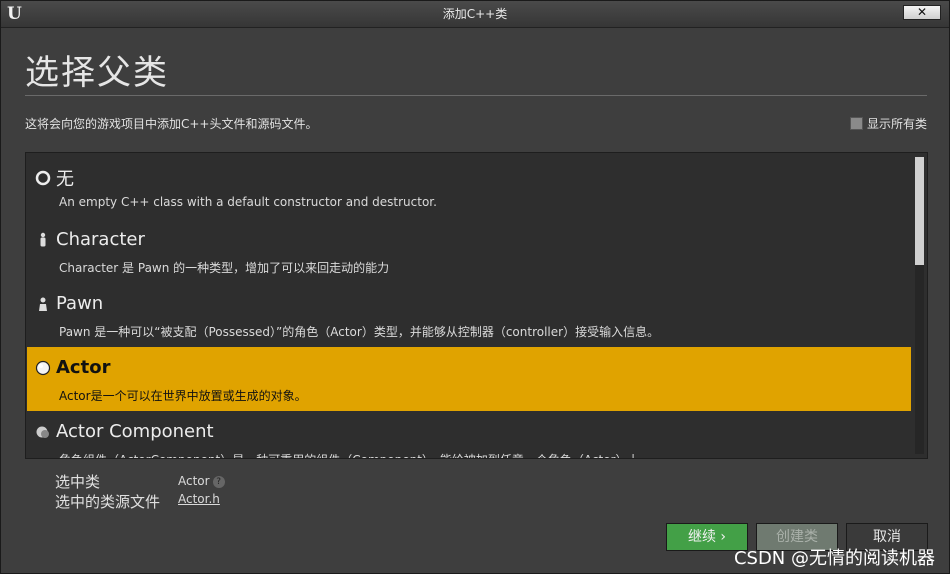 Image resolution: width=950 pixels, height=574 pixels. Describe the element at coordinates (78, 482) in the screenshot. I see `selected-class-label: 选中类` at that location.